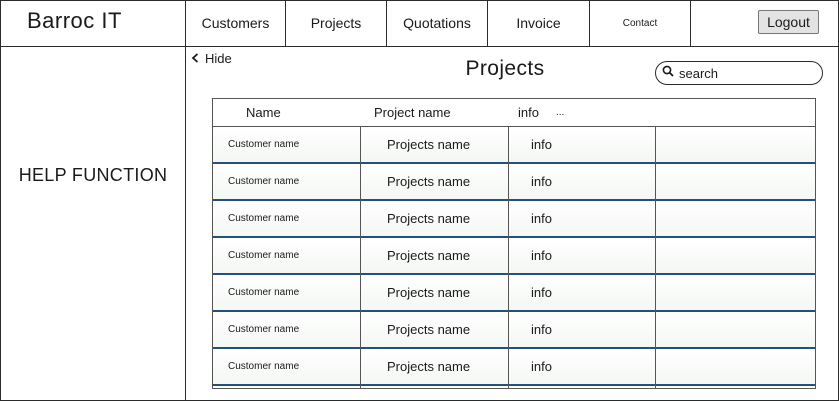 The image size is (839, 401). What do you see at coordinates (236, 23) in the screenshot?
I see `nav-customers: Customers` at bounding box center [236, 23].